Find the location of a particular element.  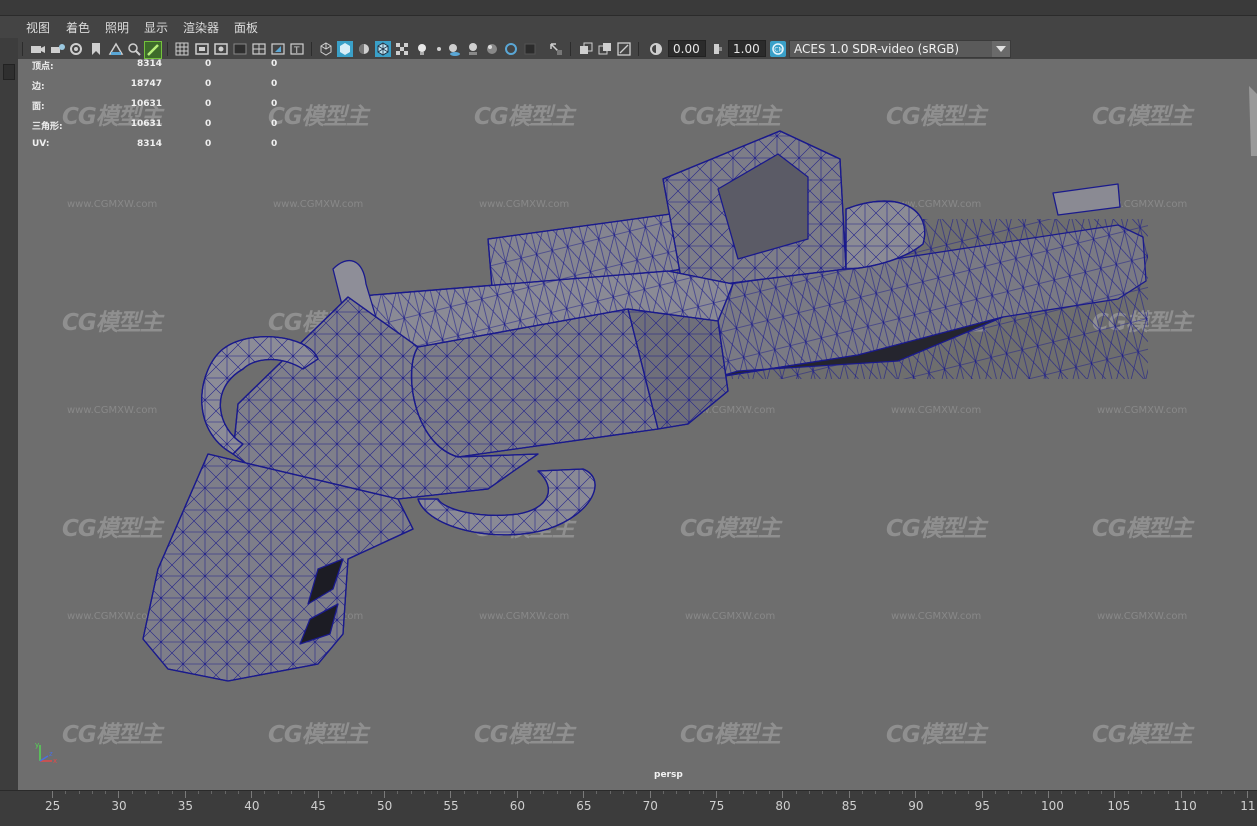

hud-label: 三角形: is located at coordinates (47, 127).